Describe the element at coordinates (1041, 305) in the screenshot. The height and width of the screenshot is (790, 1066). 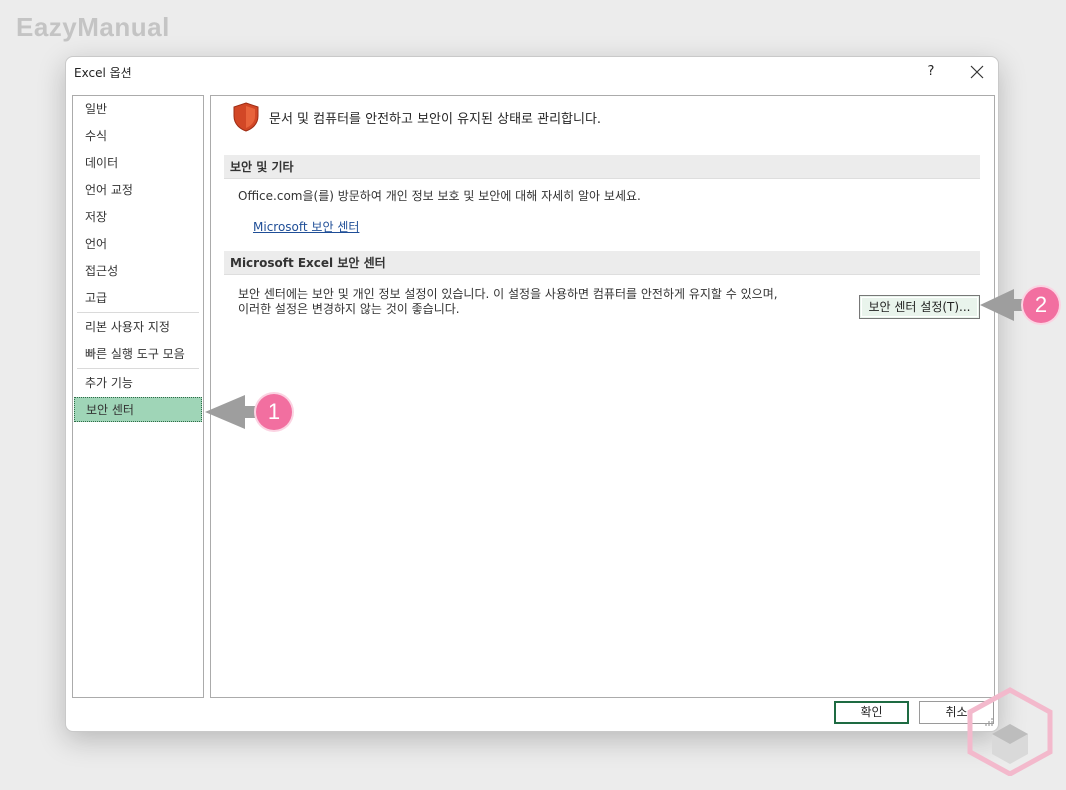
I see `callout-badge-2: 2` at that location.